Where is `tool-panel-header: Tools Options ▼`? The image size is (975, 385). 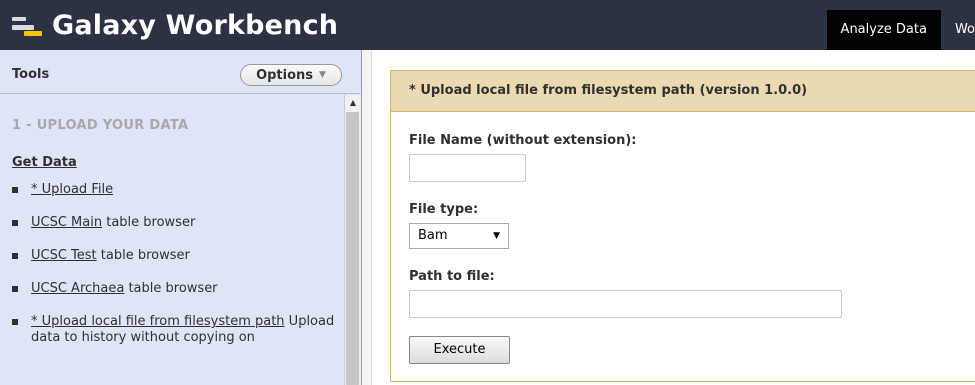
tool-panel-header: Tools Options ▼ is located at coordinates (180, 76).